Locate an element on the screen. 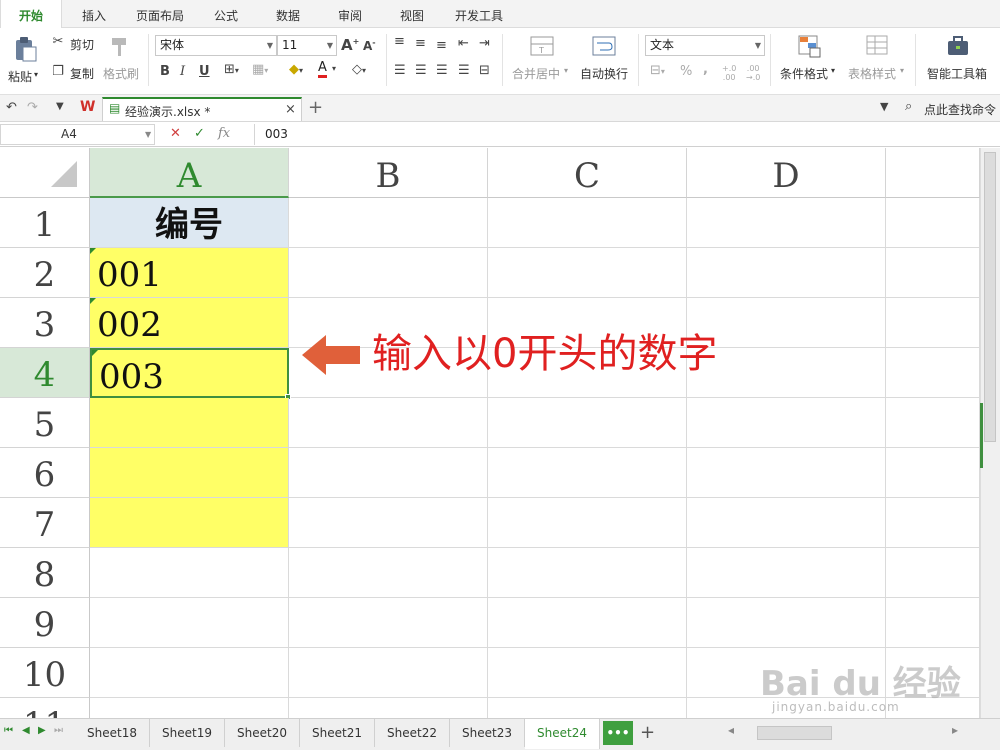 Image resolution: width=1000 pixels, height=750 pixels. shrink-font-button: A- is located at coordinates (369, 45).